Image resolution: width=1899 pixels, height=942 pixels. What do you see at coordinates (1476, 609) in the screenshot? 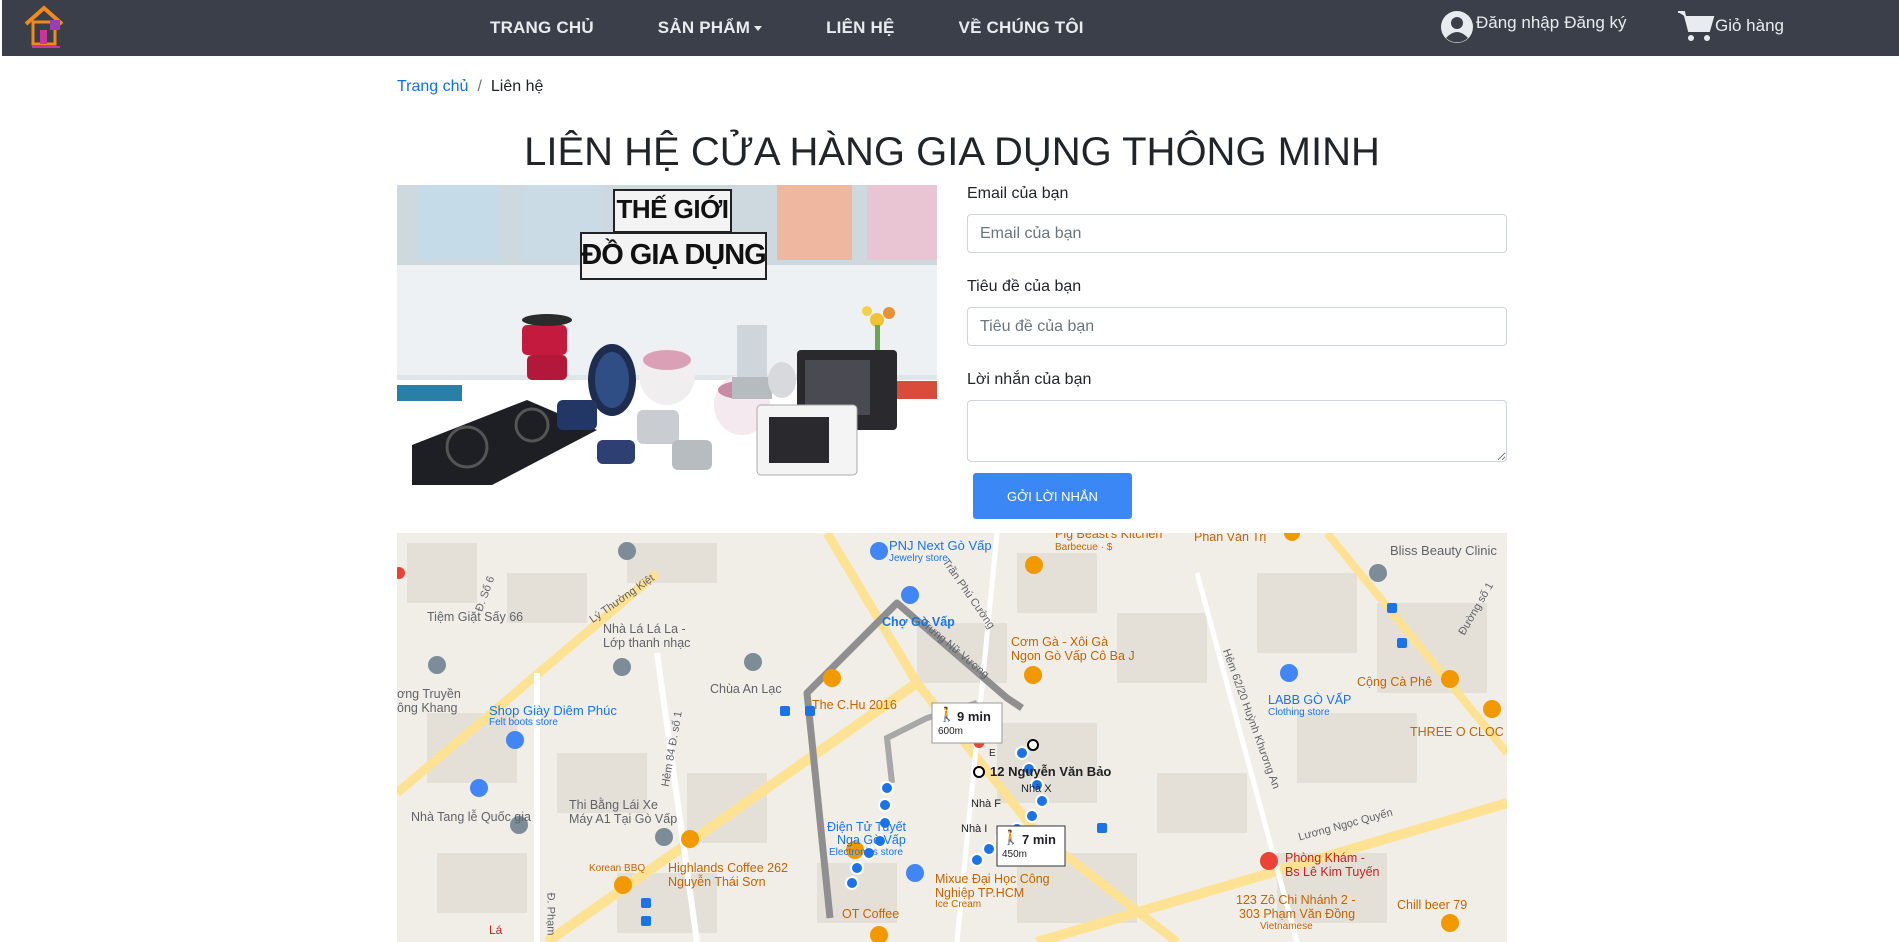
I see `map-label: Đường số 1` at bounding box center [1476, 609].